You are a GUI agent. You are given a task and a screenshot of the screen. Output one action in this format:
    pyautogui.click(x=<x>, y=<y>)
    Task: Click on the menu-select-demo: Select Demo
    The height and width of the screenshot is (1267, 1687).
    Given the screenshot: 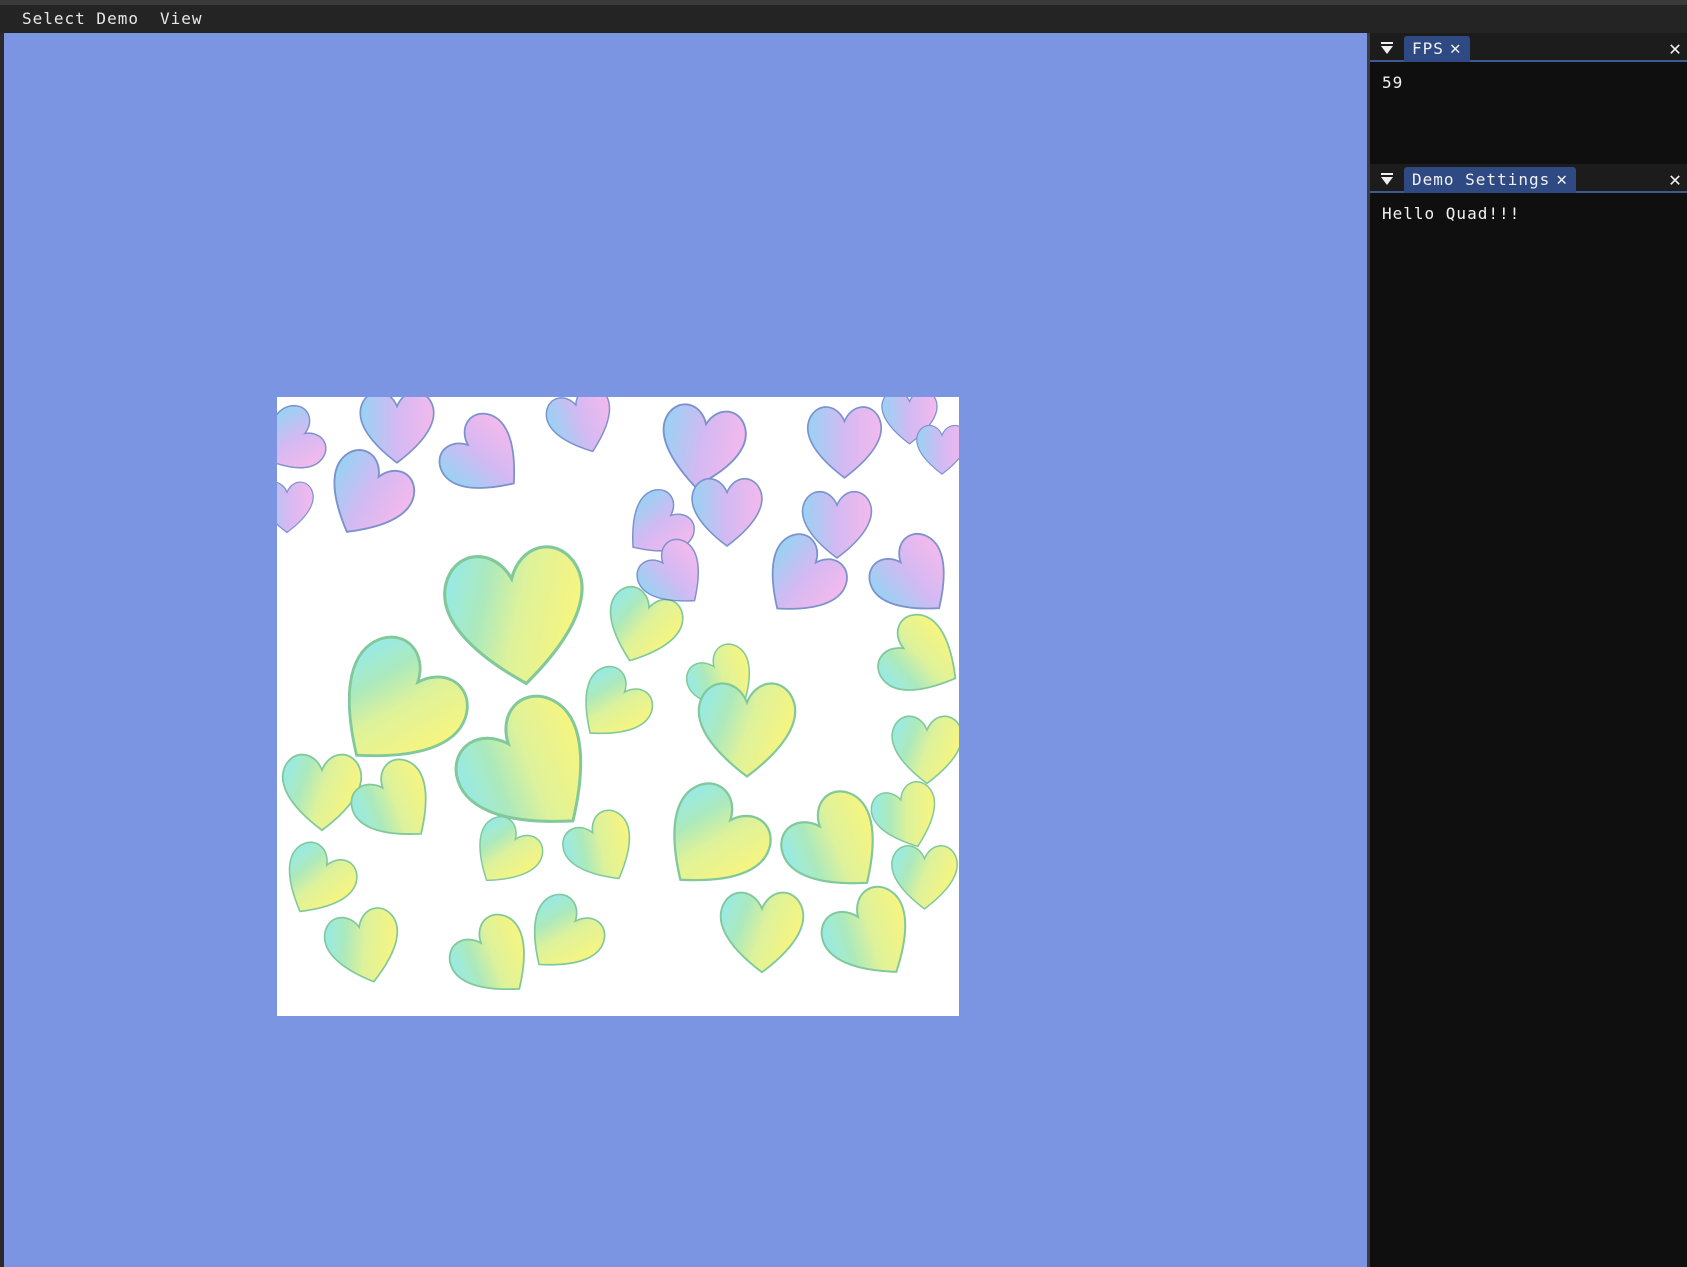 What is the action you would take?
    pyautogui.click(x=80, y=18)
    